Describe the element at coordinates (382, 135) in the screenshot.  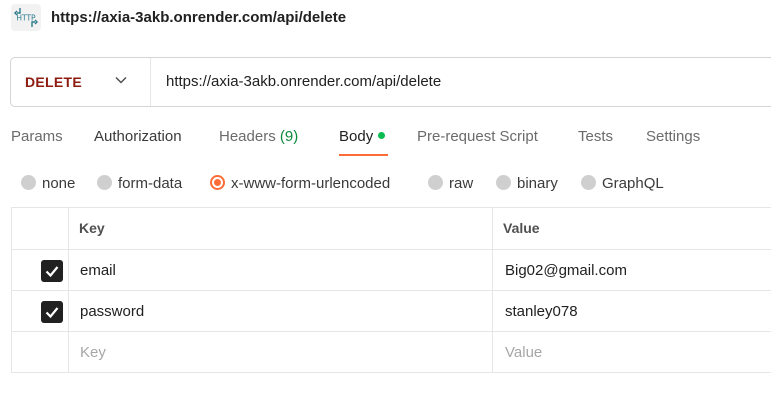
I see `body-indicator-dot` at that location.